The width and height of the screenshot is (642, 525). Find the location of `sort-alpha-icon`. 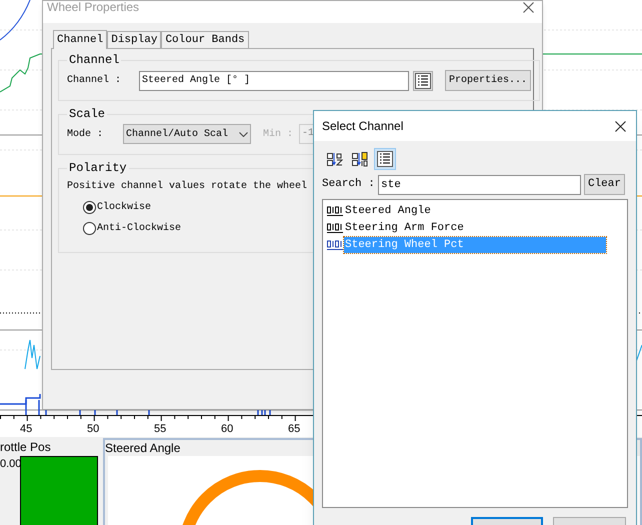

sort-alpha-icon is located at coordinates (335, 159).